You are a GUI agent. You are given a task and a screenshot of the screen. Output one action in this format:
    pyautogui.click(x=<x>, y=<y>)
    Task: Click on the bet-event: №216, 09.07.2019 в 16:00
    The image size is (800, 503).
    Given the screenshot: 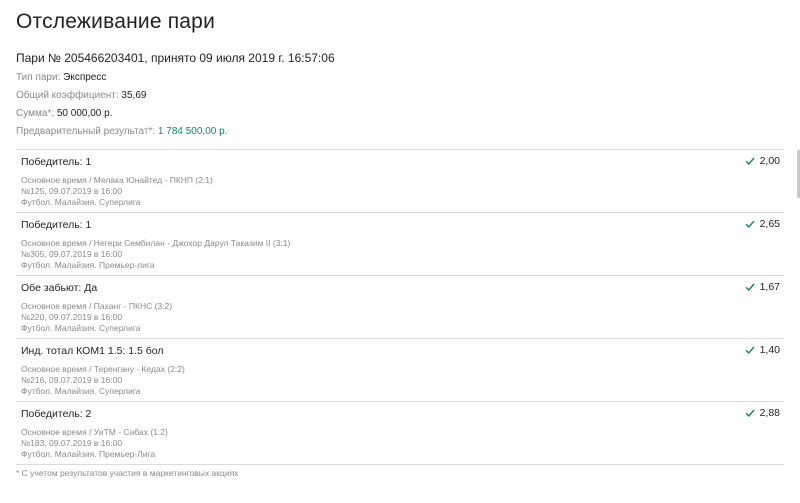 What is the action you would take?
    pyautogui.click(x=72, y=380)
    